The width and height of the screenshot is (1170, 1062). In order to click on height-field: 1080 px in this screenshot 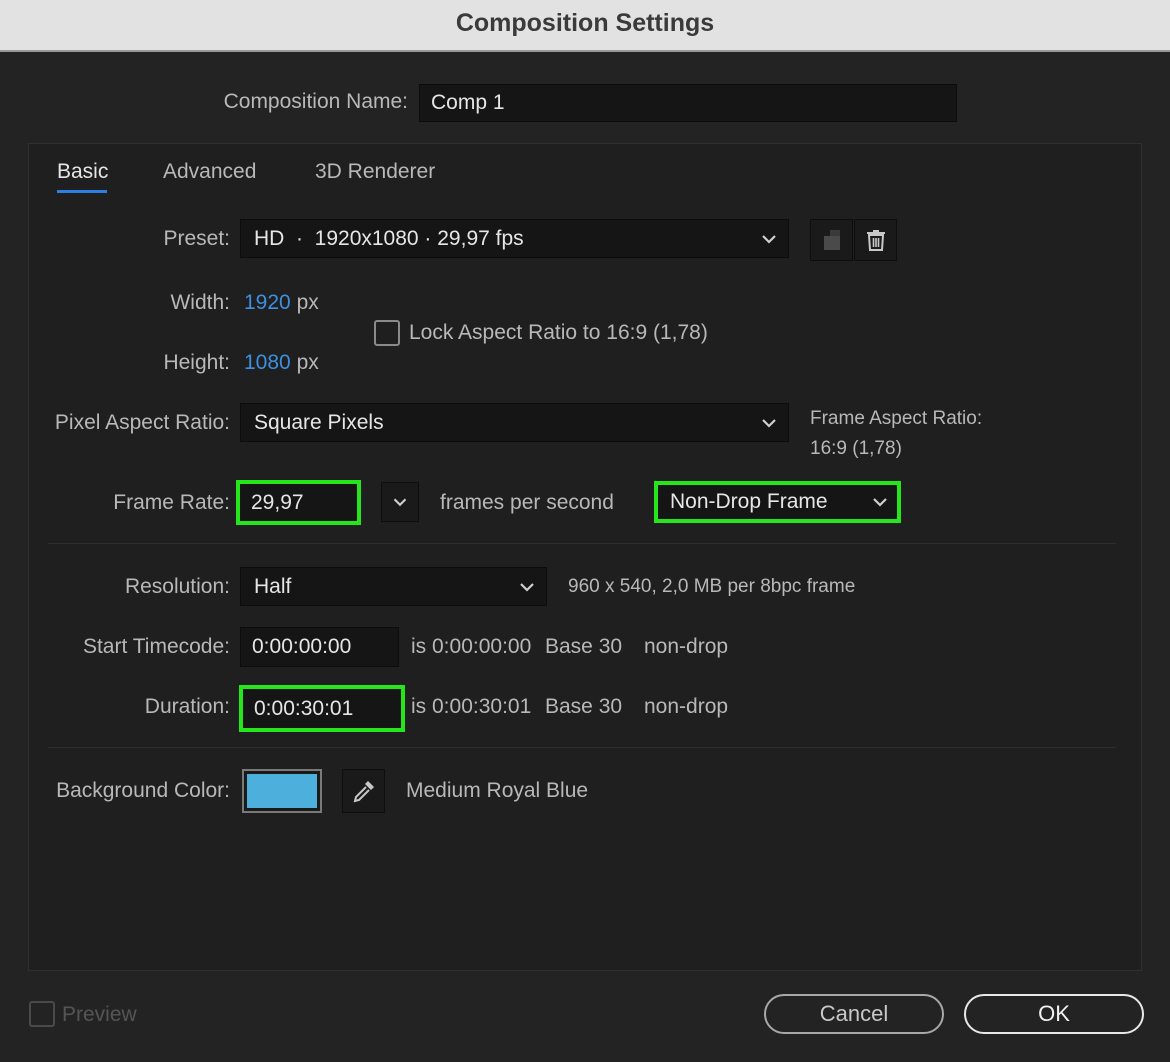, I will do `click(281, 363)`.